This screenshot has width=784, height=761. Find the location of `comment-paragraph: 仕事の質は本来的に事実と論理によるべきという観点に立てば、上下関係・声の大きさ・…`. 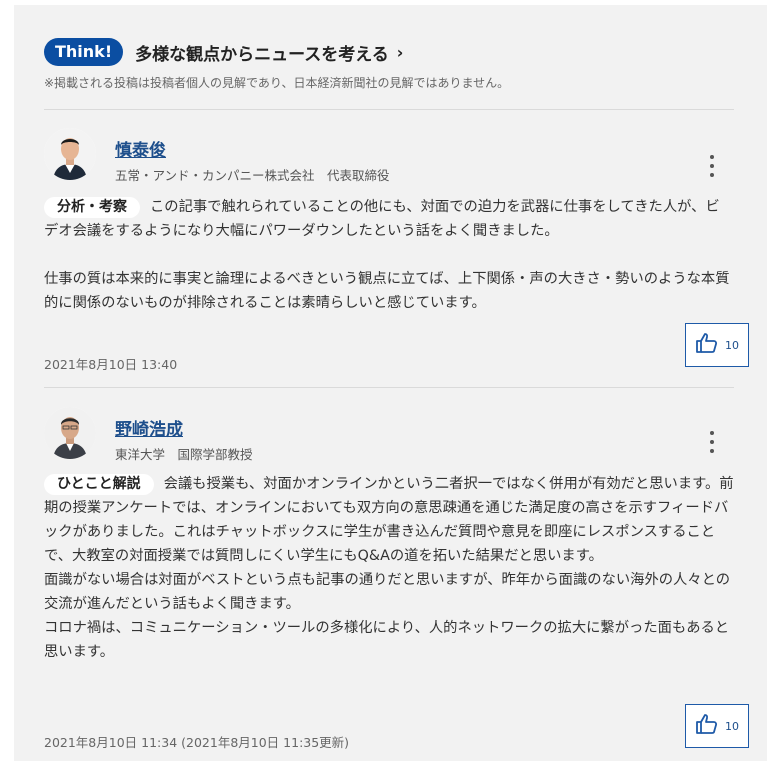

comment-paragraph: 仕事の質は本来的に事実と論理によるべきという観点に立てば、上下関係・声の大きさ・… is located at coordinates (387, 291).